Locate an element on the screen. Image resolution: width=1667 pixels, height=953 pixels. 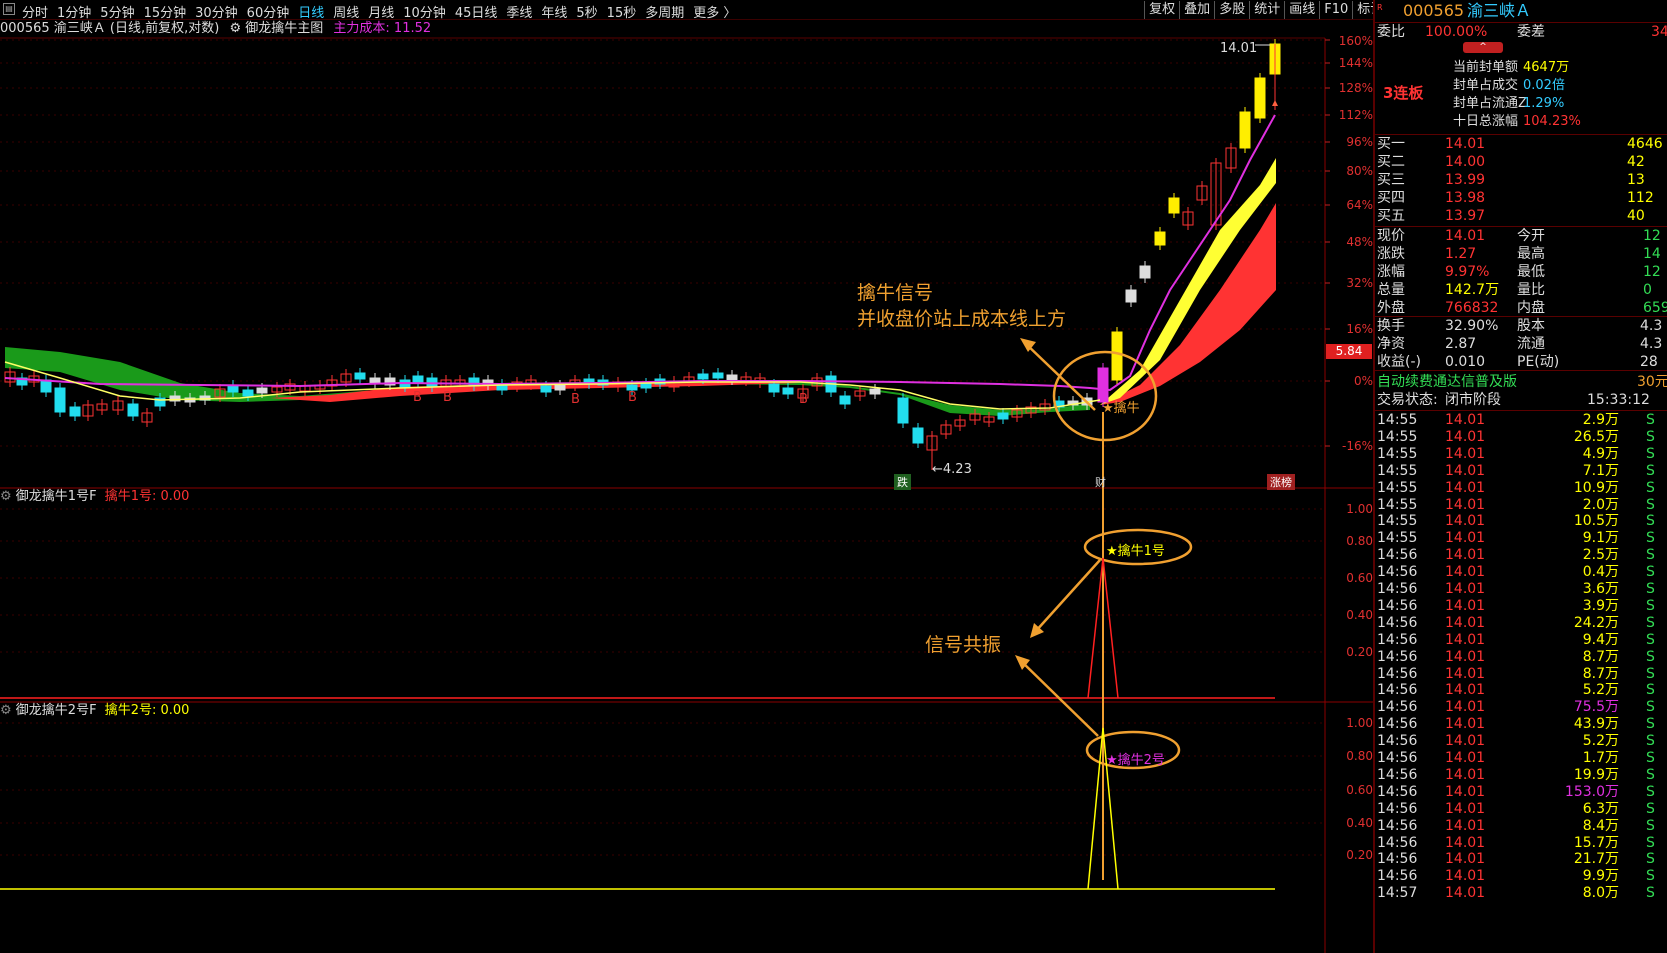
bid-row: 买二 14.00 42 is located at coordinates (1521, 162).